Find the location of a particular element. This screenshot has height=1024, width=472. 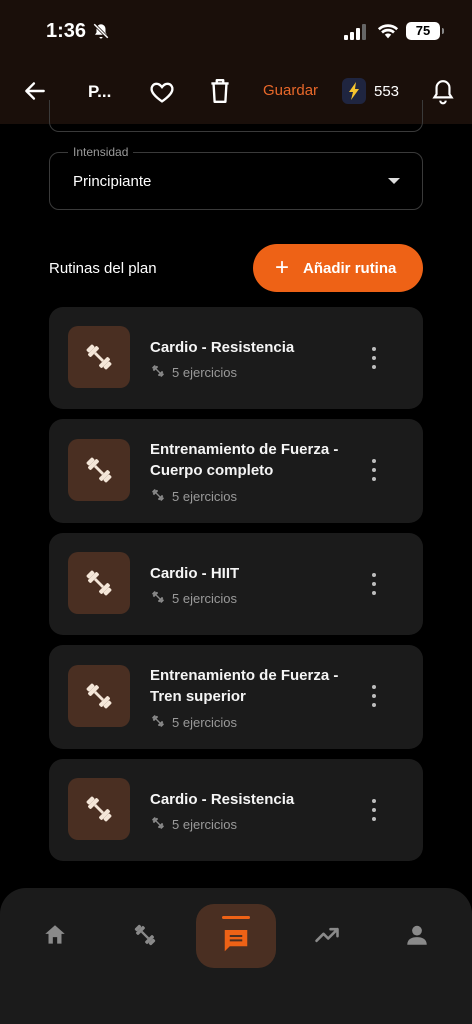

bottom-nav is located at coordinates (236, 956).